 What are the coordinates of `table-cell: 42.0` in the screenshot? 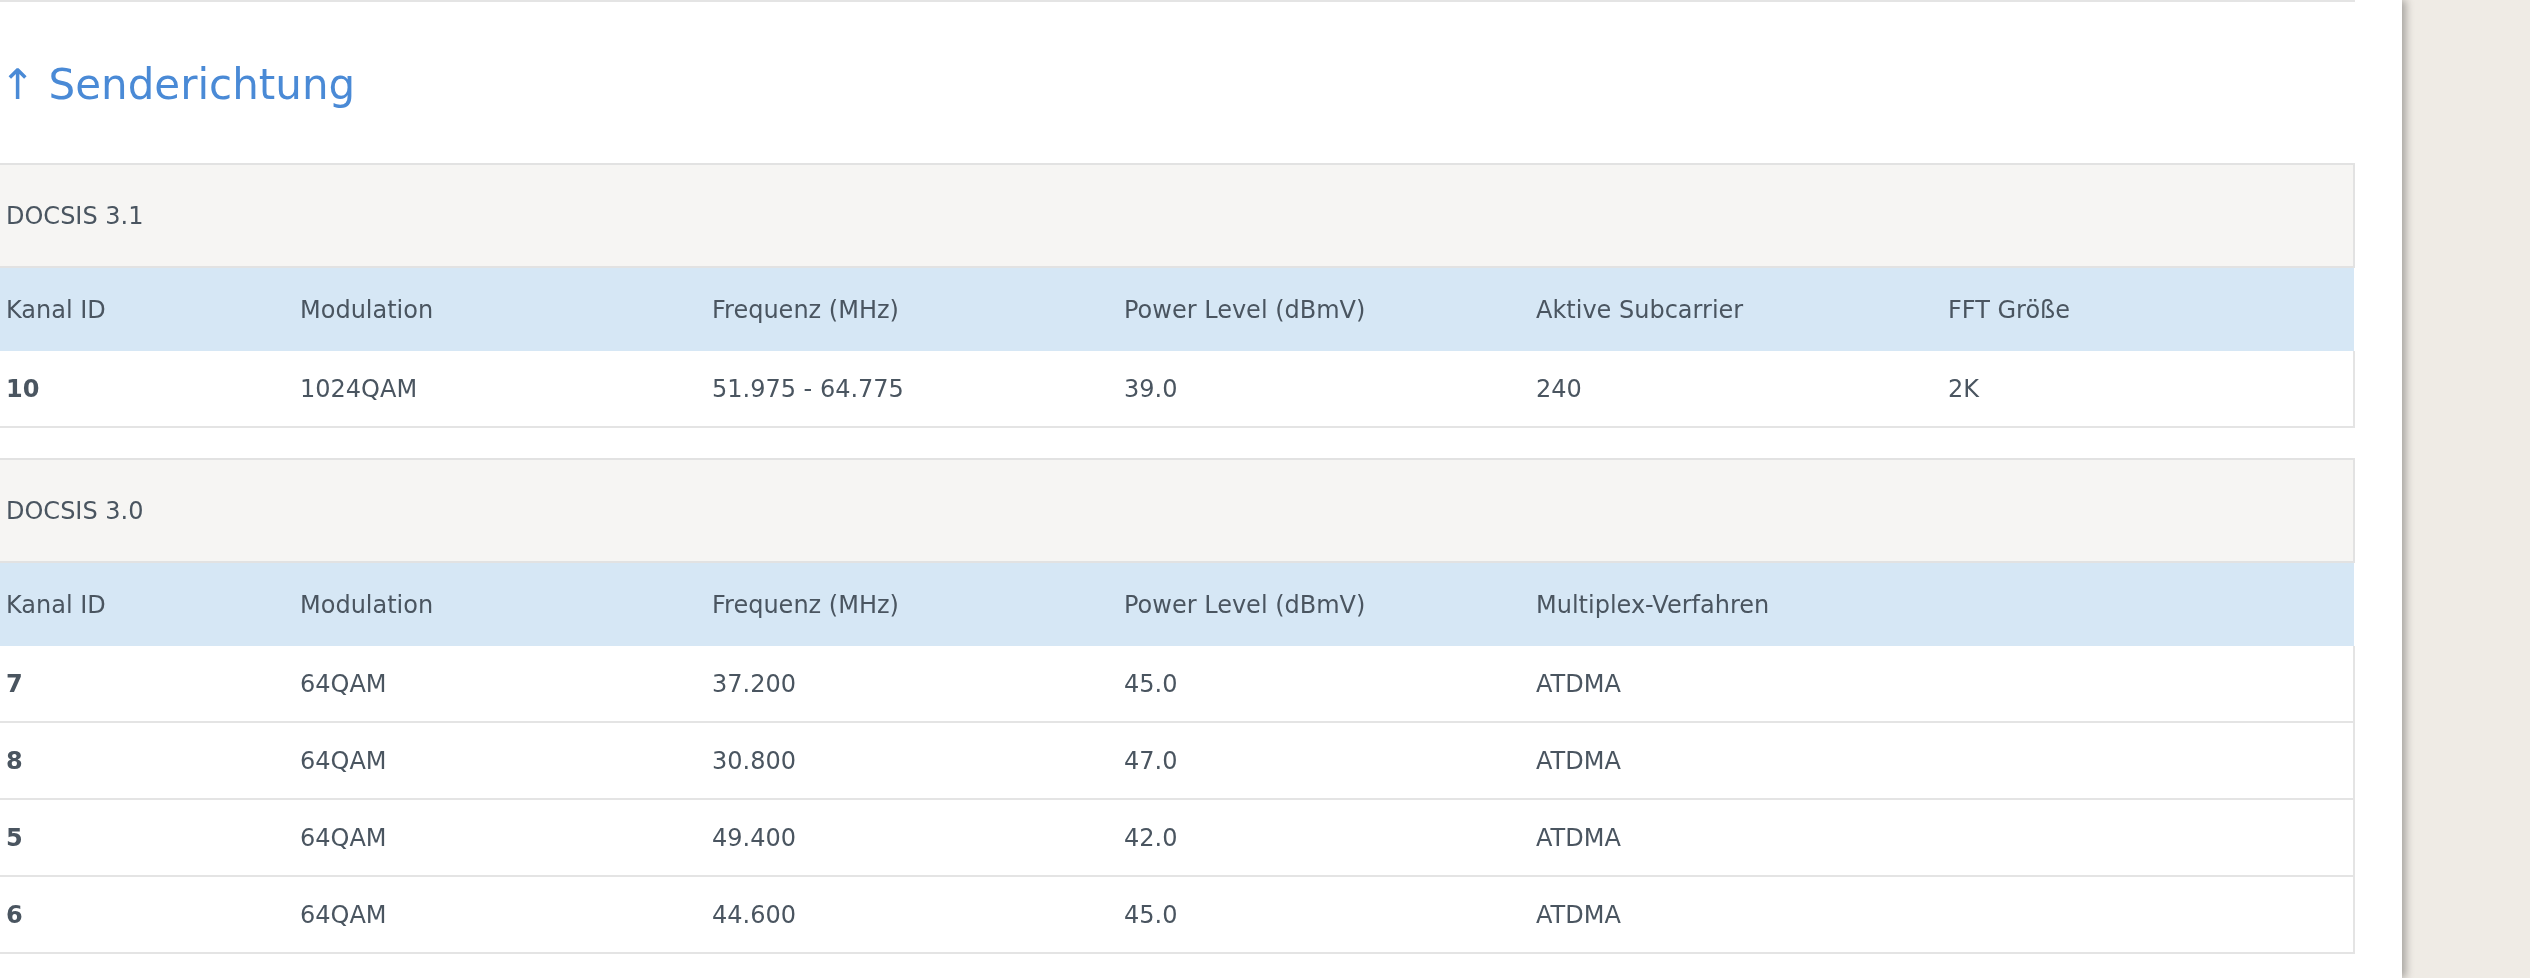 It's located at (1151, 837).